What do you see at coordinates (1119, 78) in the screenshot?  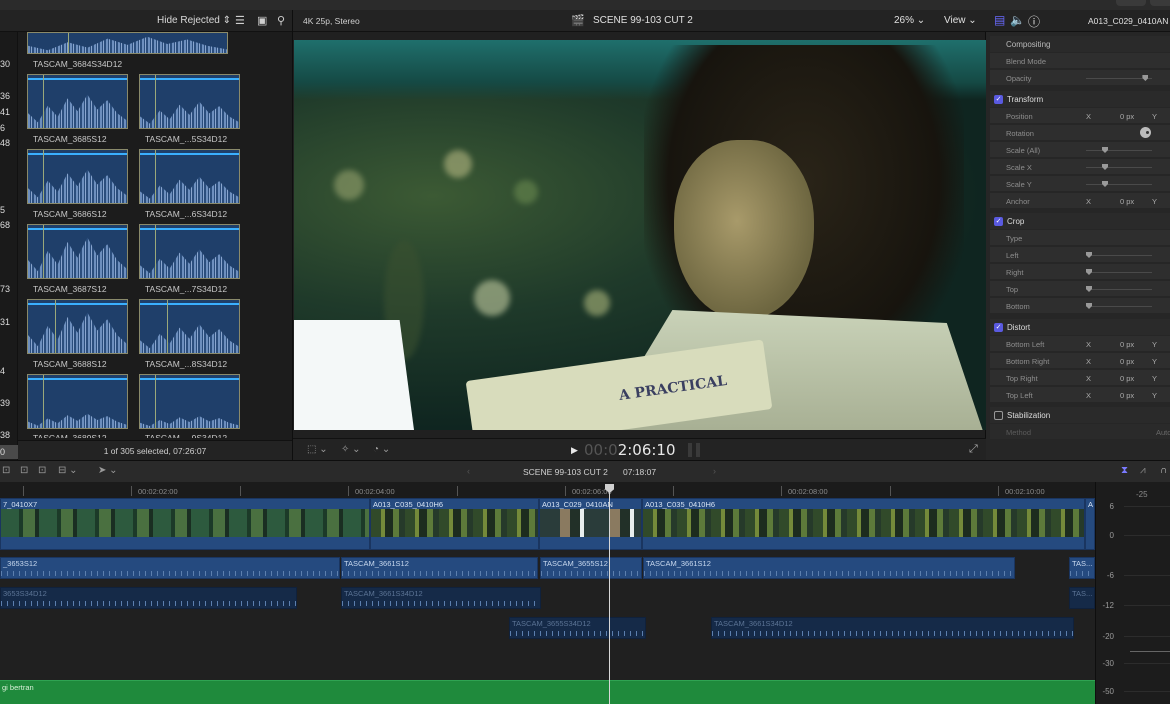 I see `opacity-slider` at bounding box center [1119, 78].